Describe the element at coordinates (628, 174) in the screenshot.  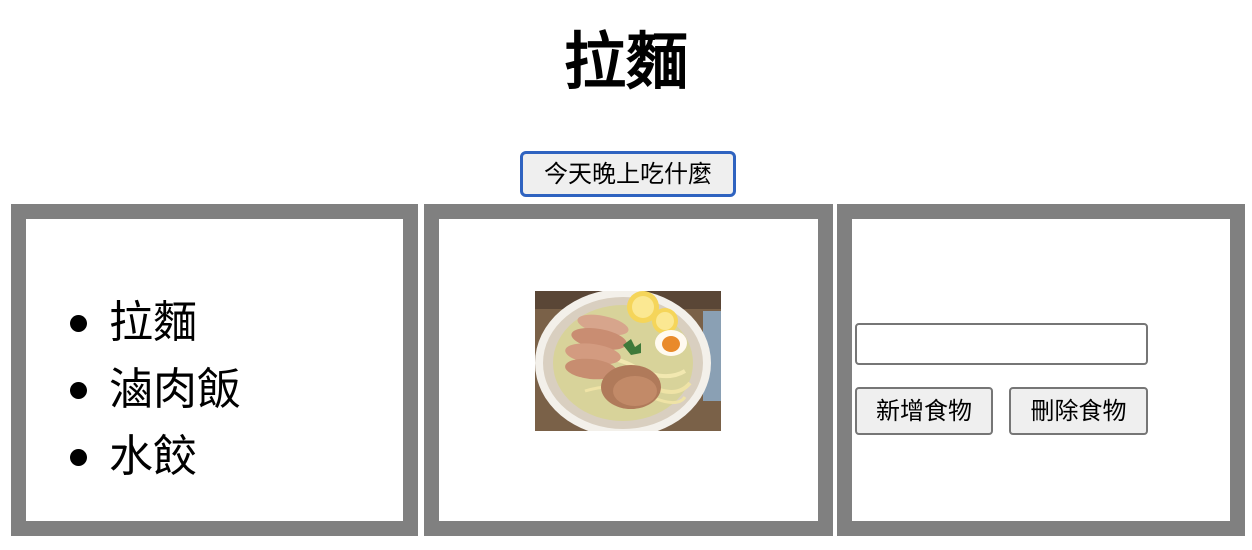
I see `pick-dinner-button: 今天晚上吃什麼` at that location.